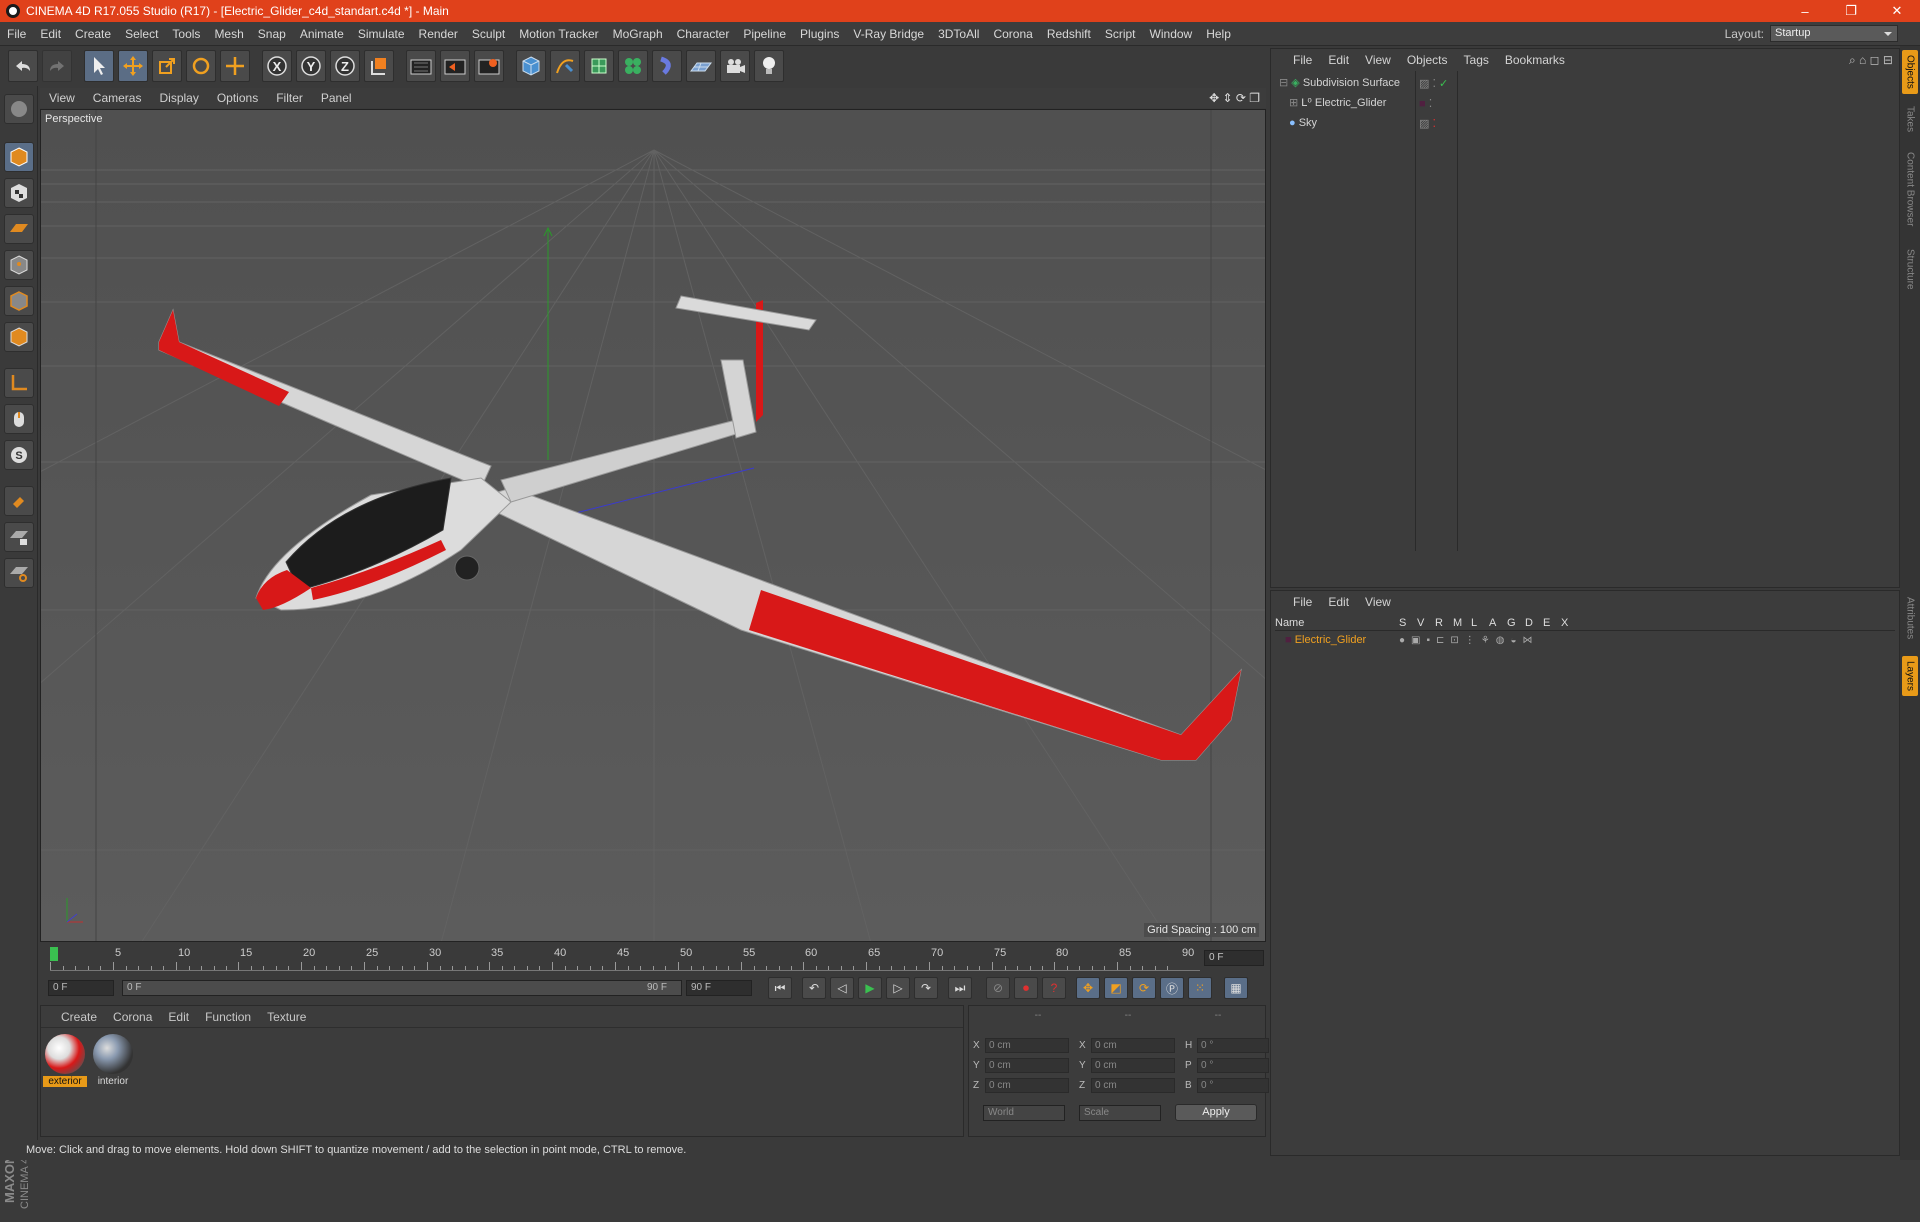 Image resolution: width=1920 pixels, height=1222 pixels. What do you see at coordinates (235, 66) in the screenshot?
I see `live-select-icon` at bounding box center [235, 66].